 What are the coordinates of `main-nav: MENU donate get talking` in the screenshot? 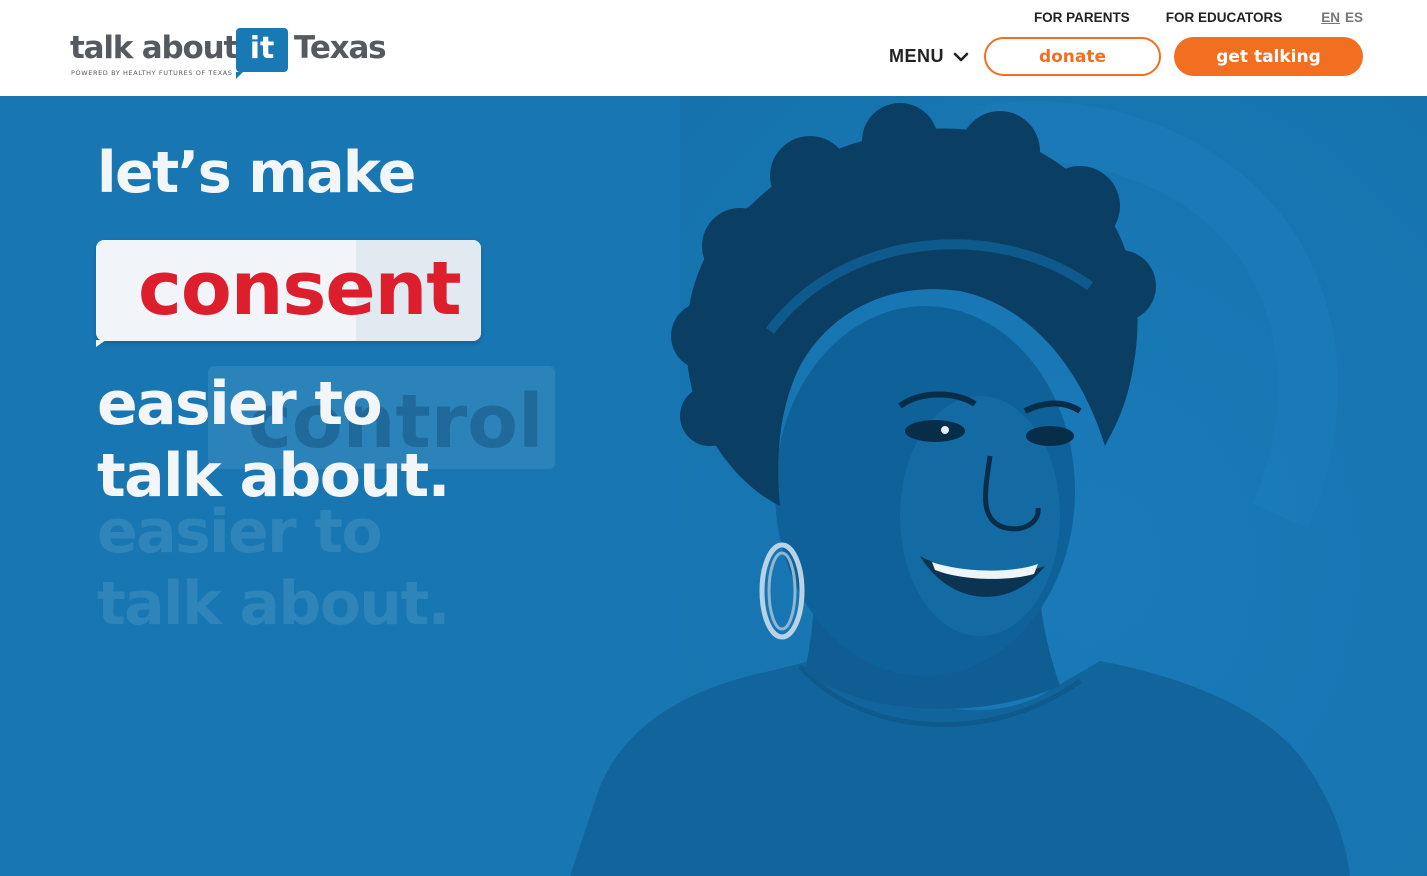 It's located at (1126, 56).